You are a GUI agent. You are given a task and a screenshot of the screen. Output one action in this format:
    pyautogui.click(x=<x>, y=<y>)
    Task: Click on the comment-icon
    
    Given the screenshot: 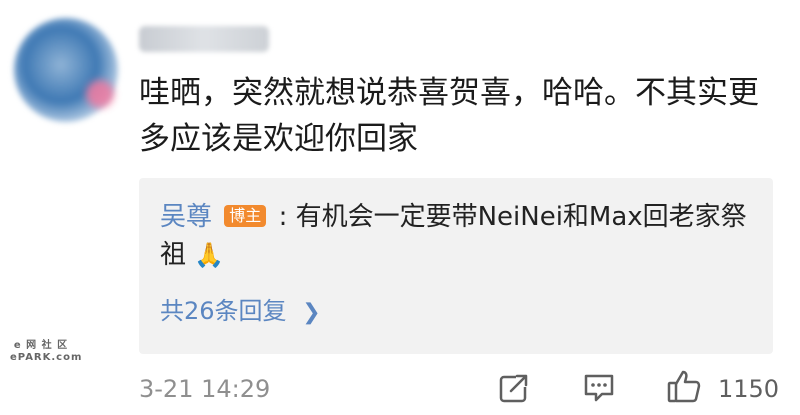 What is the action you would take?
    pyautogui.click(x=599, y=388)
    